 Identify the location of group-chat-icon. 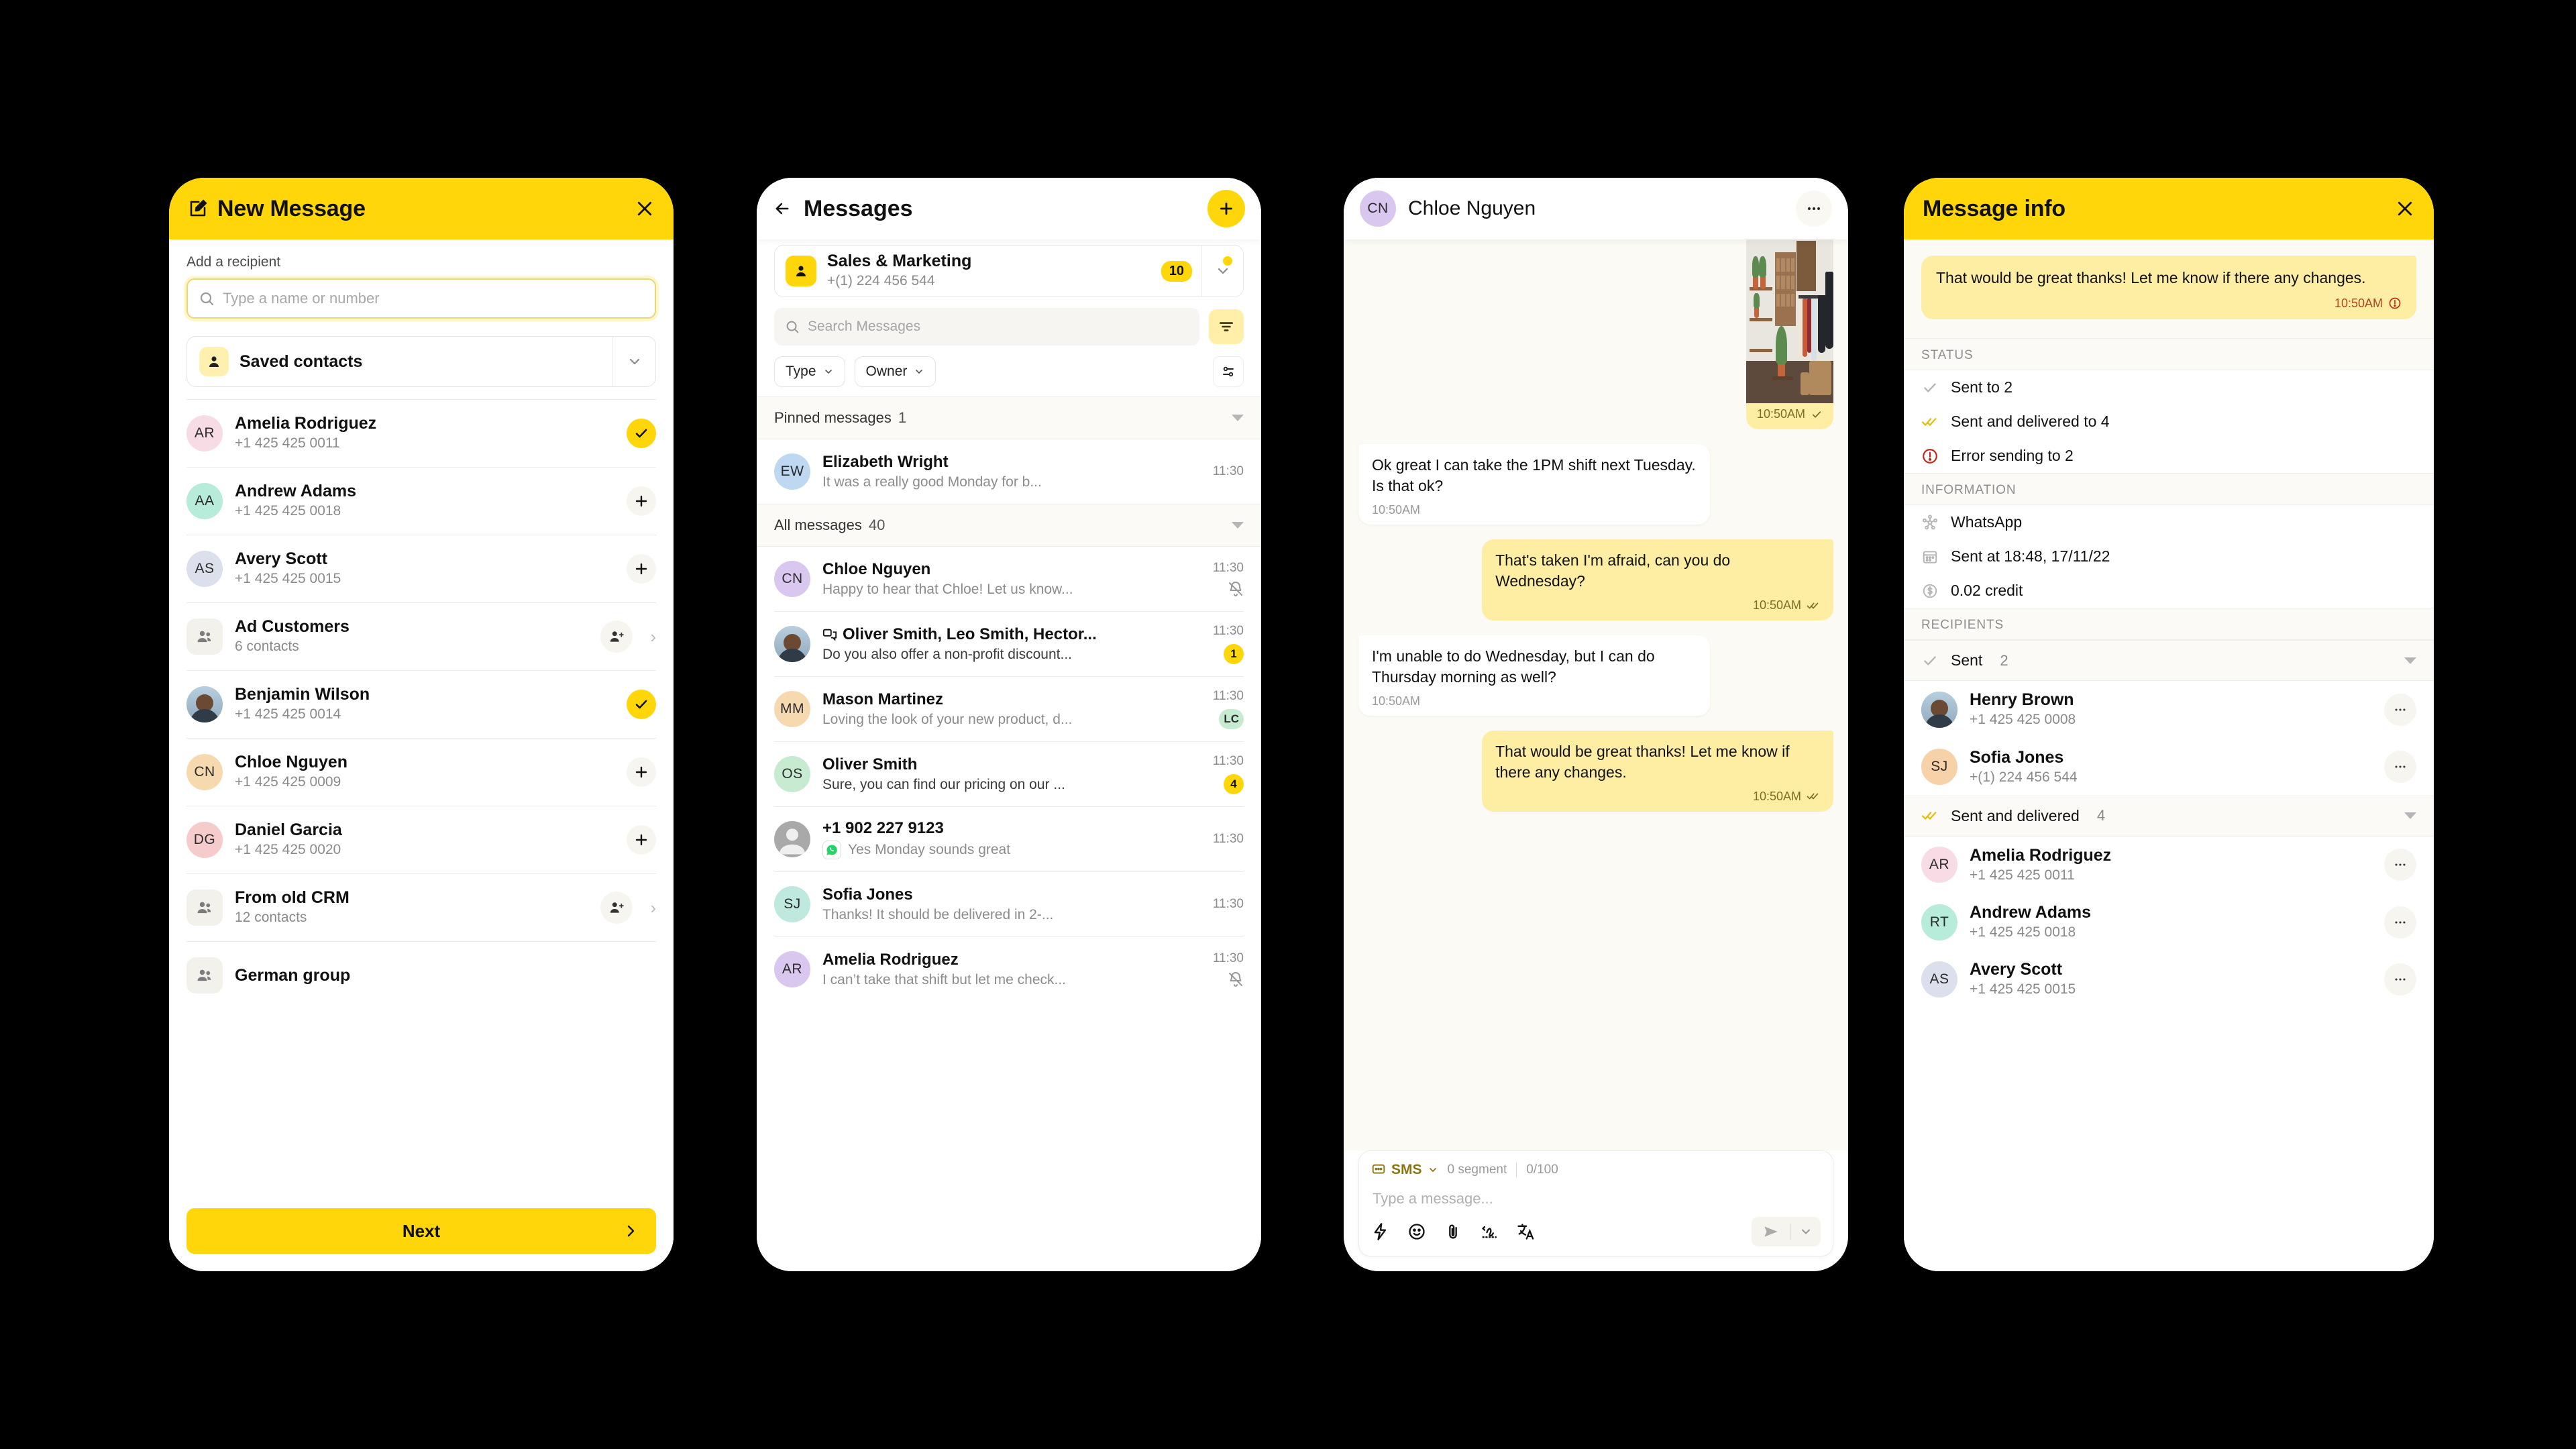
(829, 634).